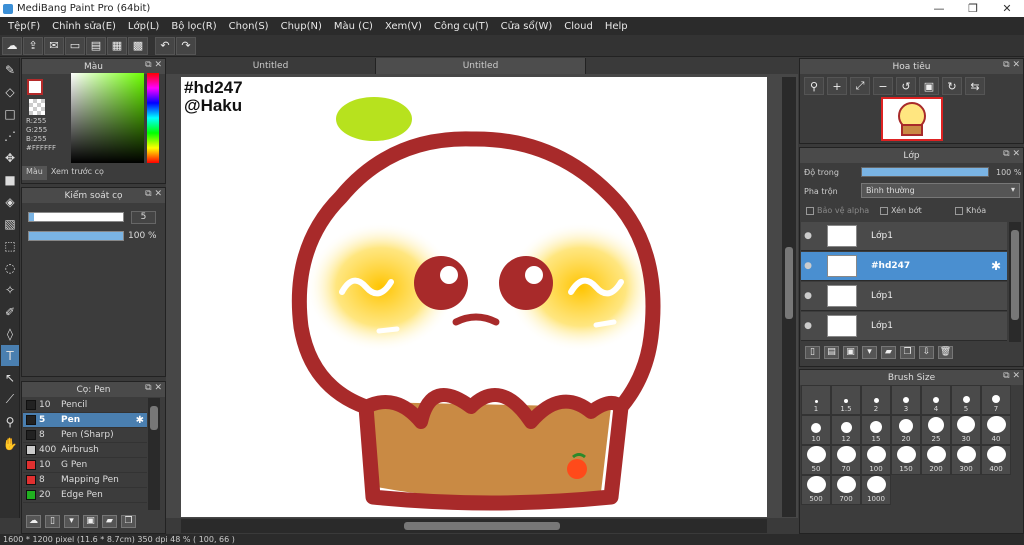 This screenshot has width=1024, height=545. Describe the element at coordinates (35, 87) in the screenshot. I see `primary-color-swatch` at that location.